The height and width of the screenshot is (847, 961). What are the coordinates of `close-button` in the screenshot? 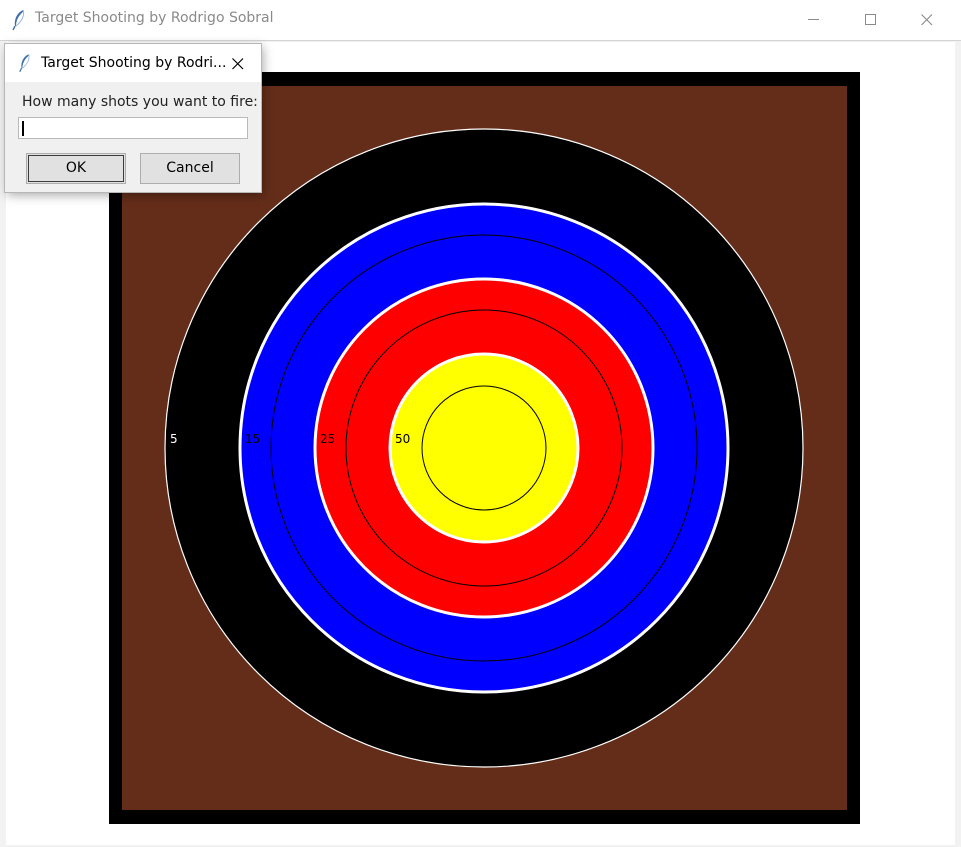 It's located at (926, 20).